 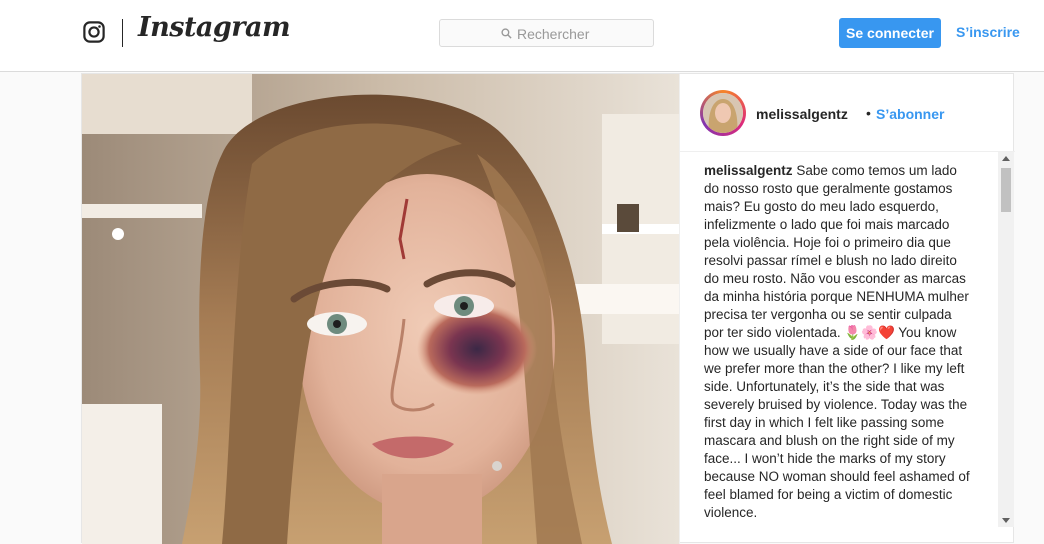 I want to click on instagram-glyph-icon, so click(x=94, y=32).